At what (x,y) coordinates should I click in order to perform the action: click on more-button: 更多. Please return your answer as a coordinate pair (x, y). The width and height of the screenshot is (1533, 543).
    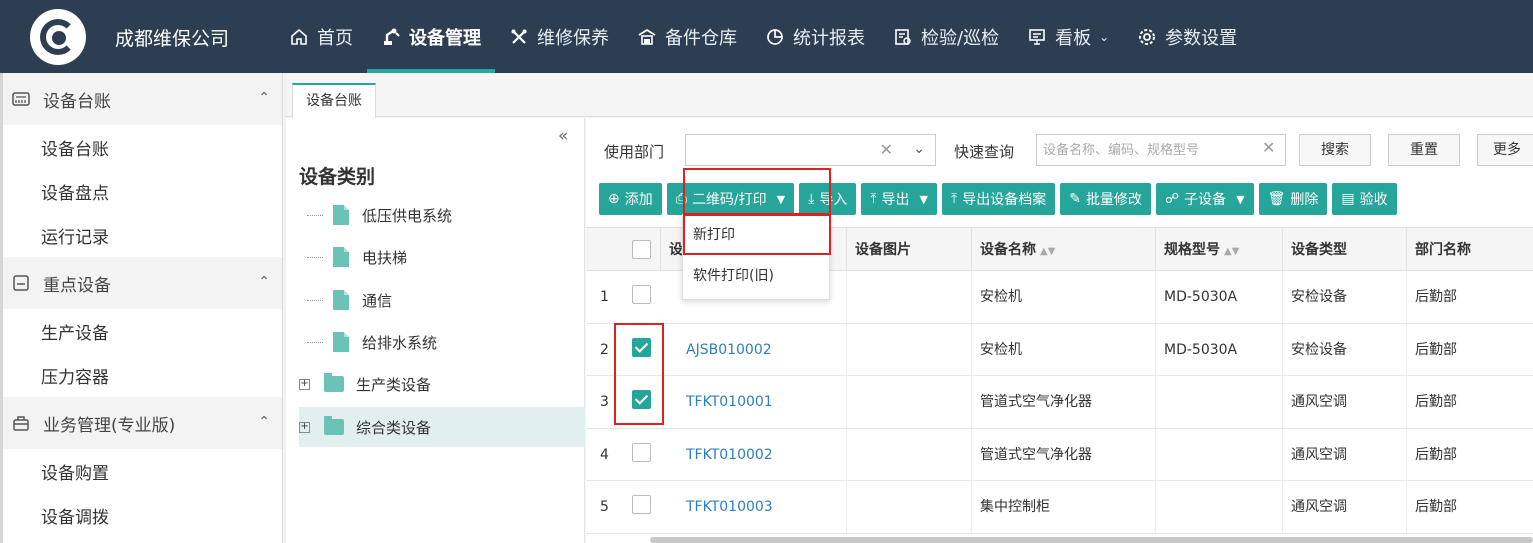
    Looking at the image, I should click on (1505, 150).